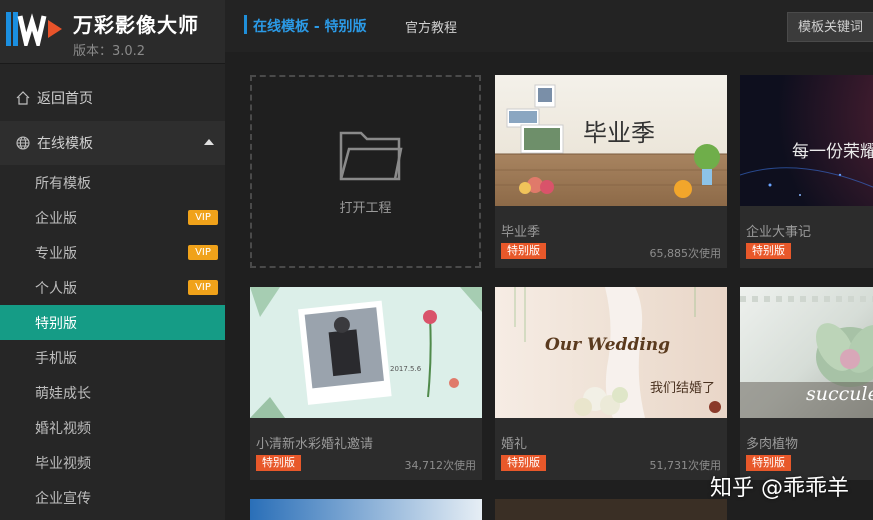 The image size is (873, 520). I want to click on sidebar-item-label: 手机版, so click(56, 358).